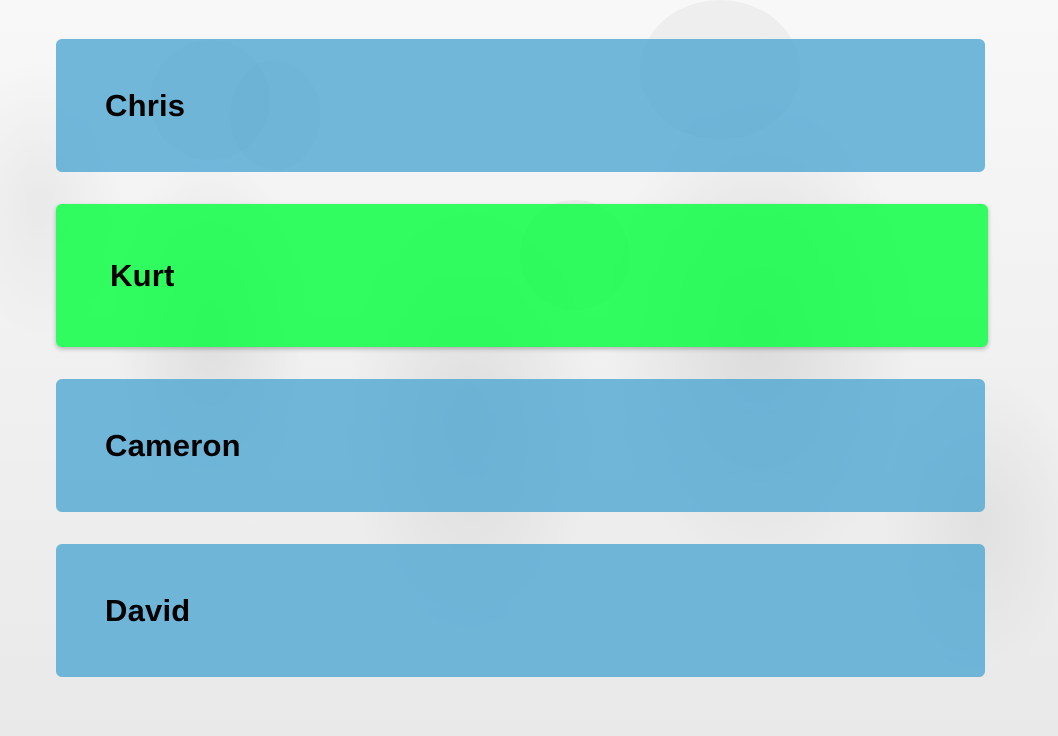 This screenshot has height=736, width=1058. What do you see at coordinates (148, 610) in the screenshot?
I see `option-label: David` at bounding box center [148, 610].